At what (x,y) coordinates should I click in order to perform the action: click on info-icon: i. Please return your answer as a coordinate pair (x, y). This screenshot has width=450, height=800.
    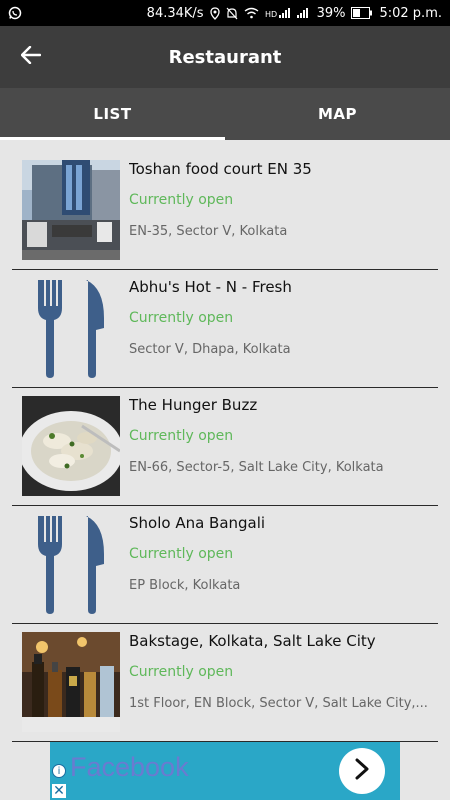
    Looking at the image, I should click on (59, 771).